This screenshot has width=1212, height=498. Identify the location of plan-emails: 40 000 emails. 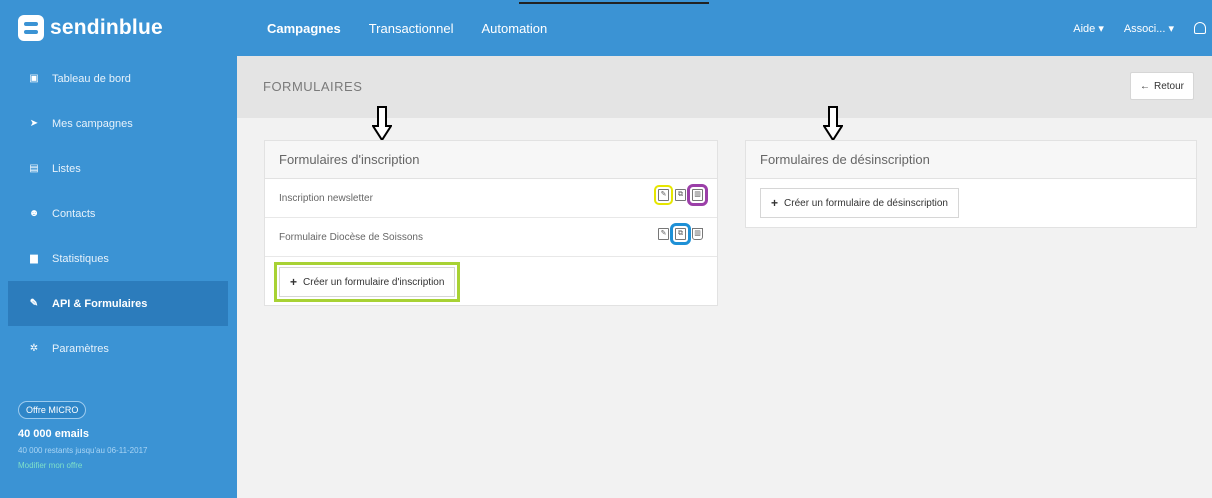
(53, 434).